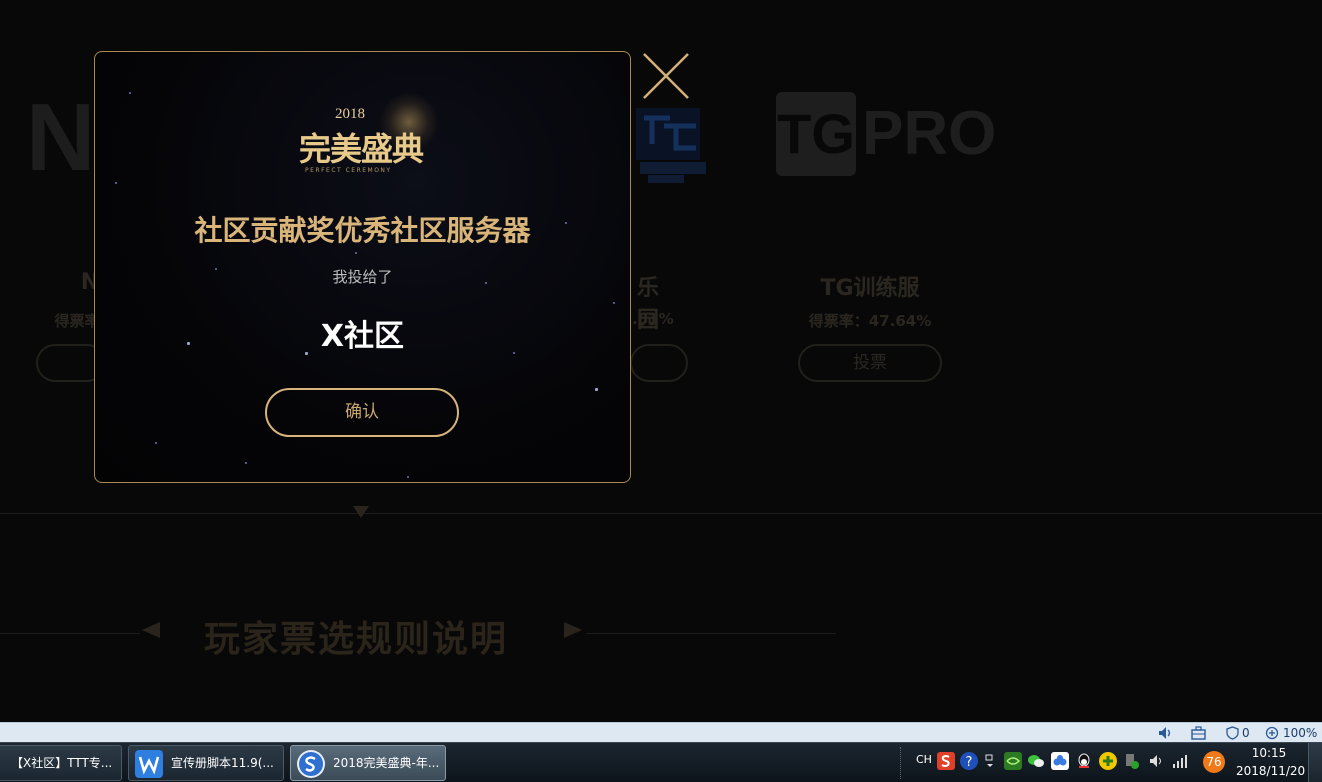 Image resolution: width=1322 pixels, height=782 pixels. Describe the element at coordinates (1157, 761) in the screenshot. I see `volume-icon` at that location.